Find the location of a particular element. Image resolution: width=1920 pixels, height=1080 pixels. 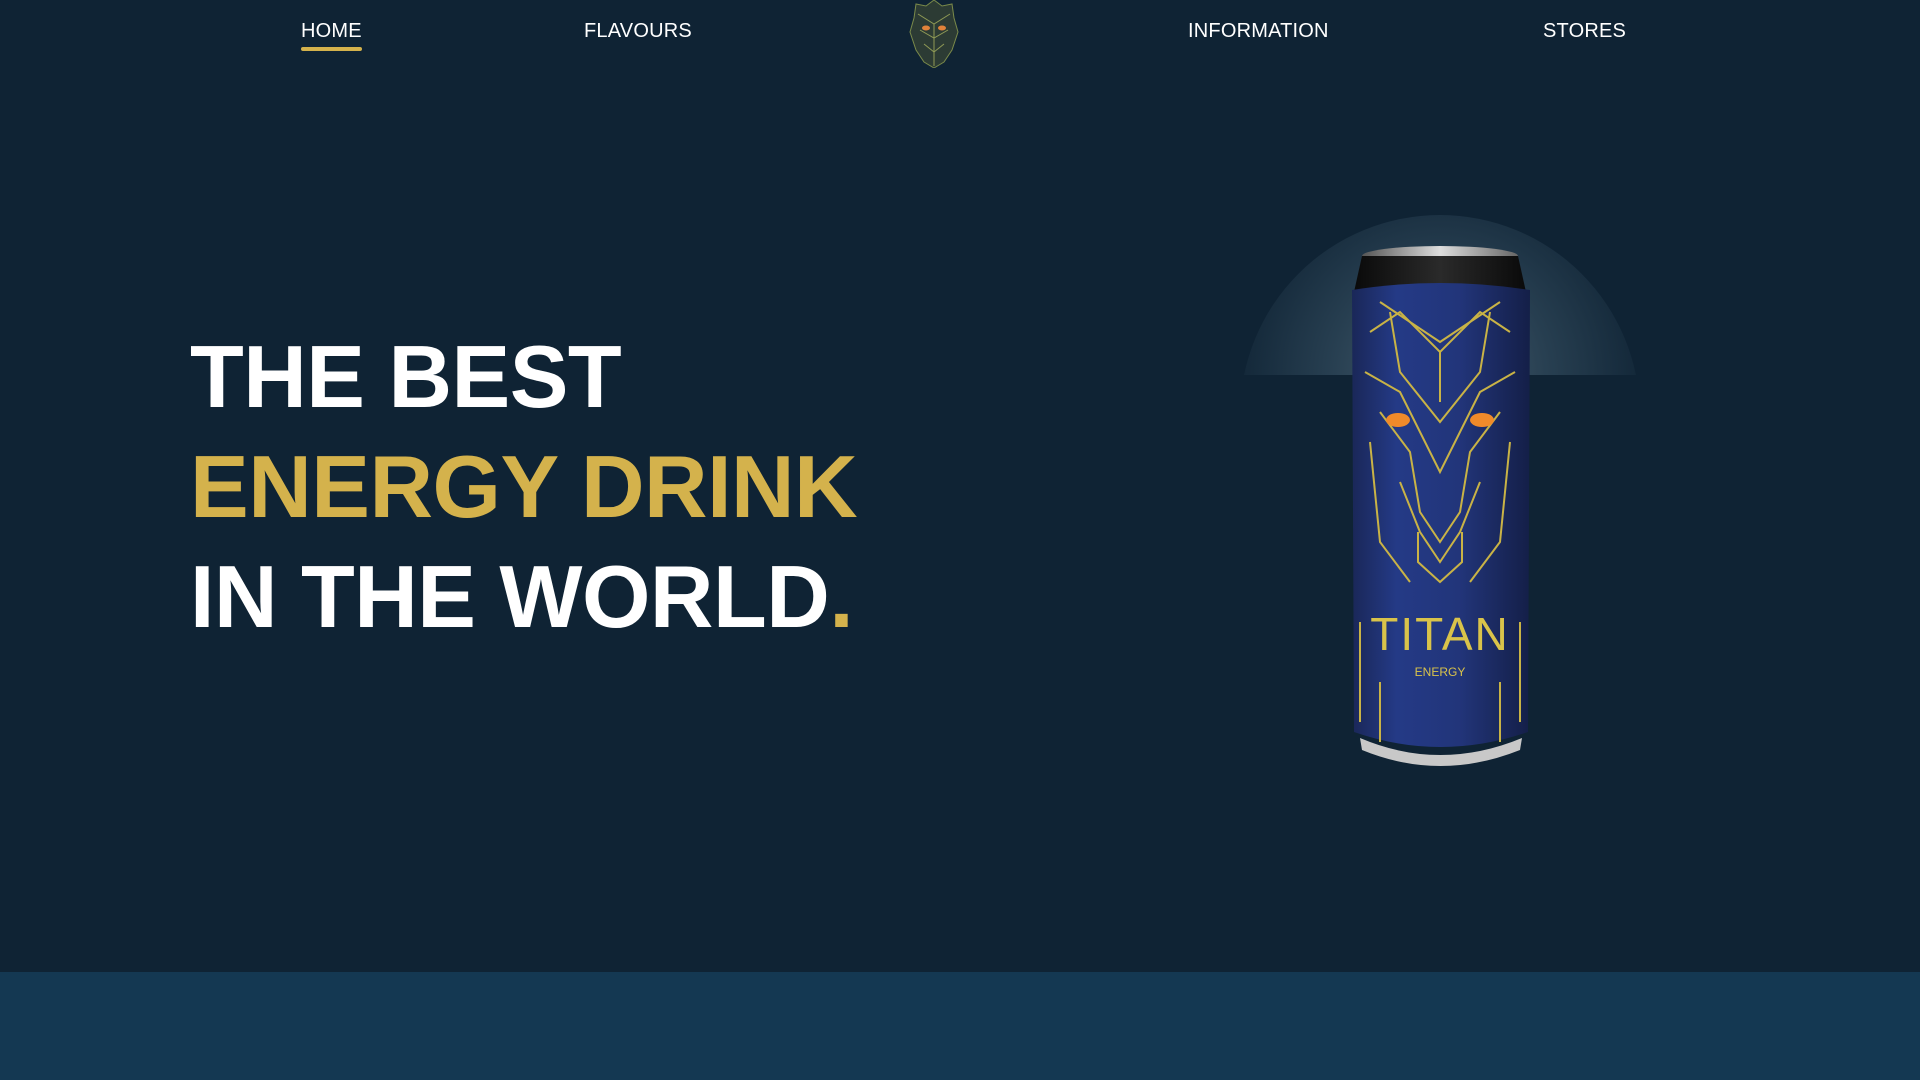

nav-home-link: HOME is located at coordinates (331, 35).